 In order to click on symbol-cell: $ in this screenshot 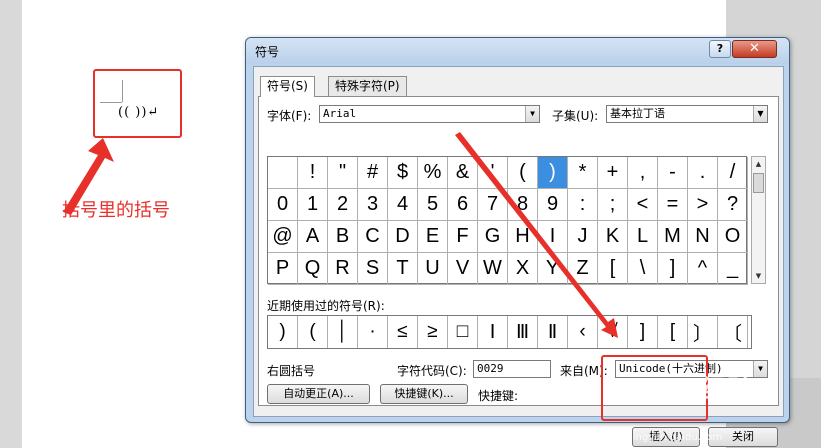, I will do `click(403, 173)`.